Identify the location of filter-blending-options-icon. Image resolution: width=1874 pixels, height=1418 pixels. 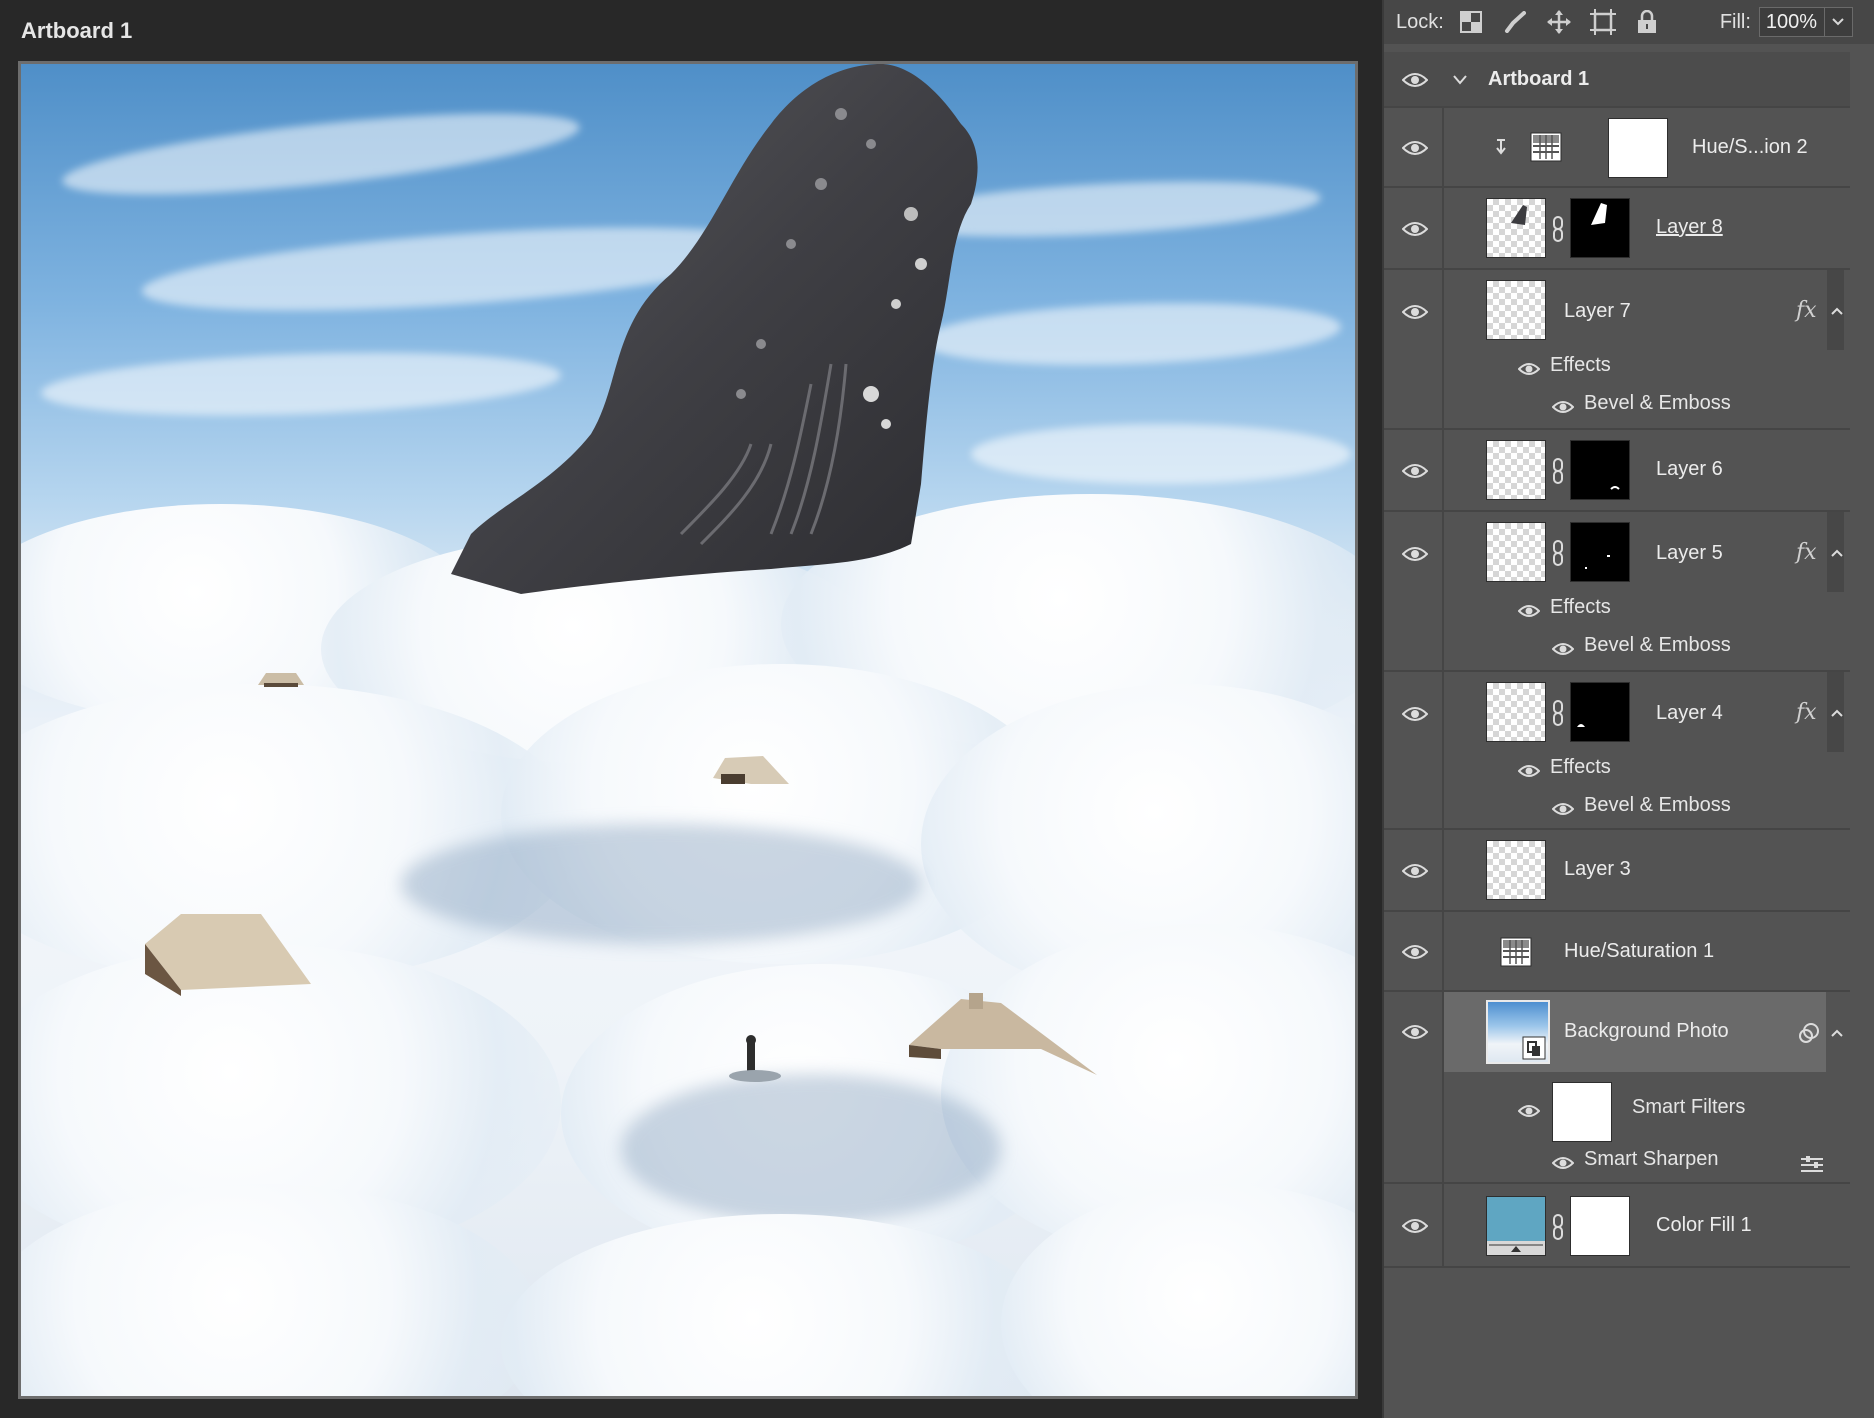
(1812, 1165).